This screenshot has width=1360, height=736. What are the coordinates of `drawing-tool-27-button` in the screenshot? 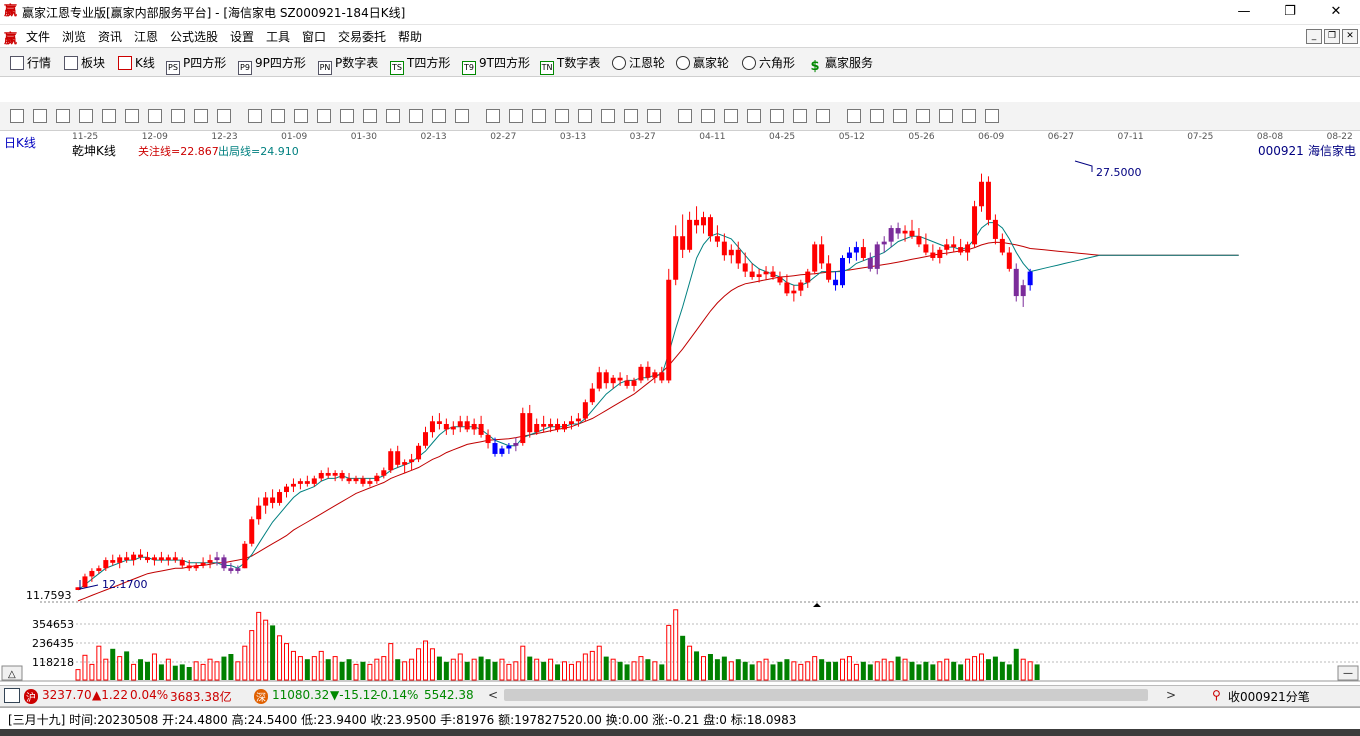 It's located at (631, 116).